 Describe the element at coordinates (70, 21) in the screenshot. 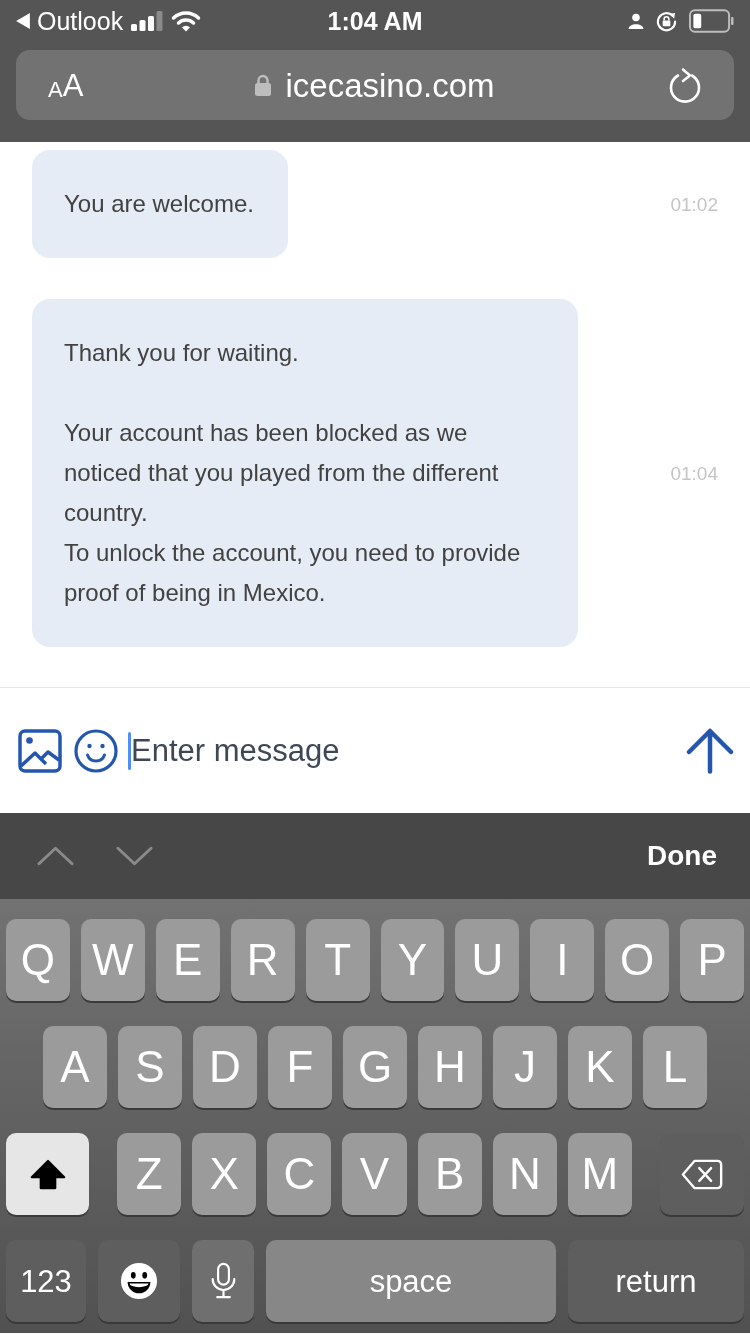

I see `back-to-app-button: Outlook` at that location.